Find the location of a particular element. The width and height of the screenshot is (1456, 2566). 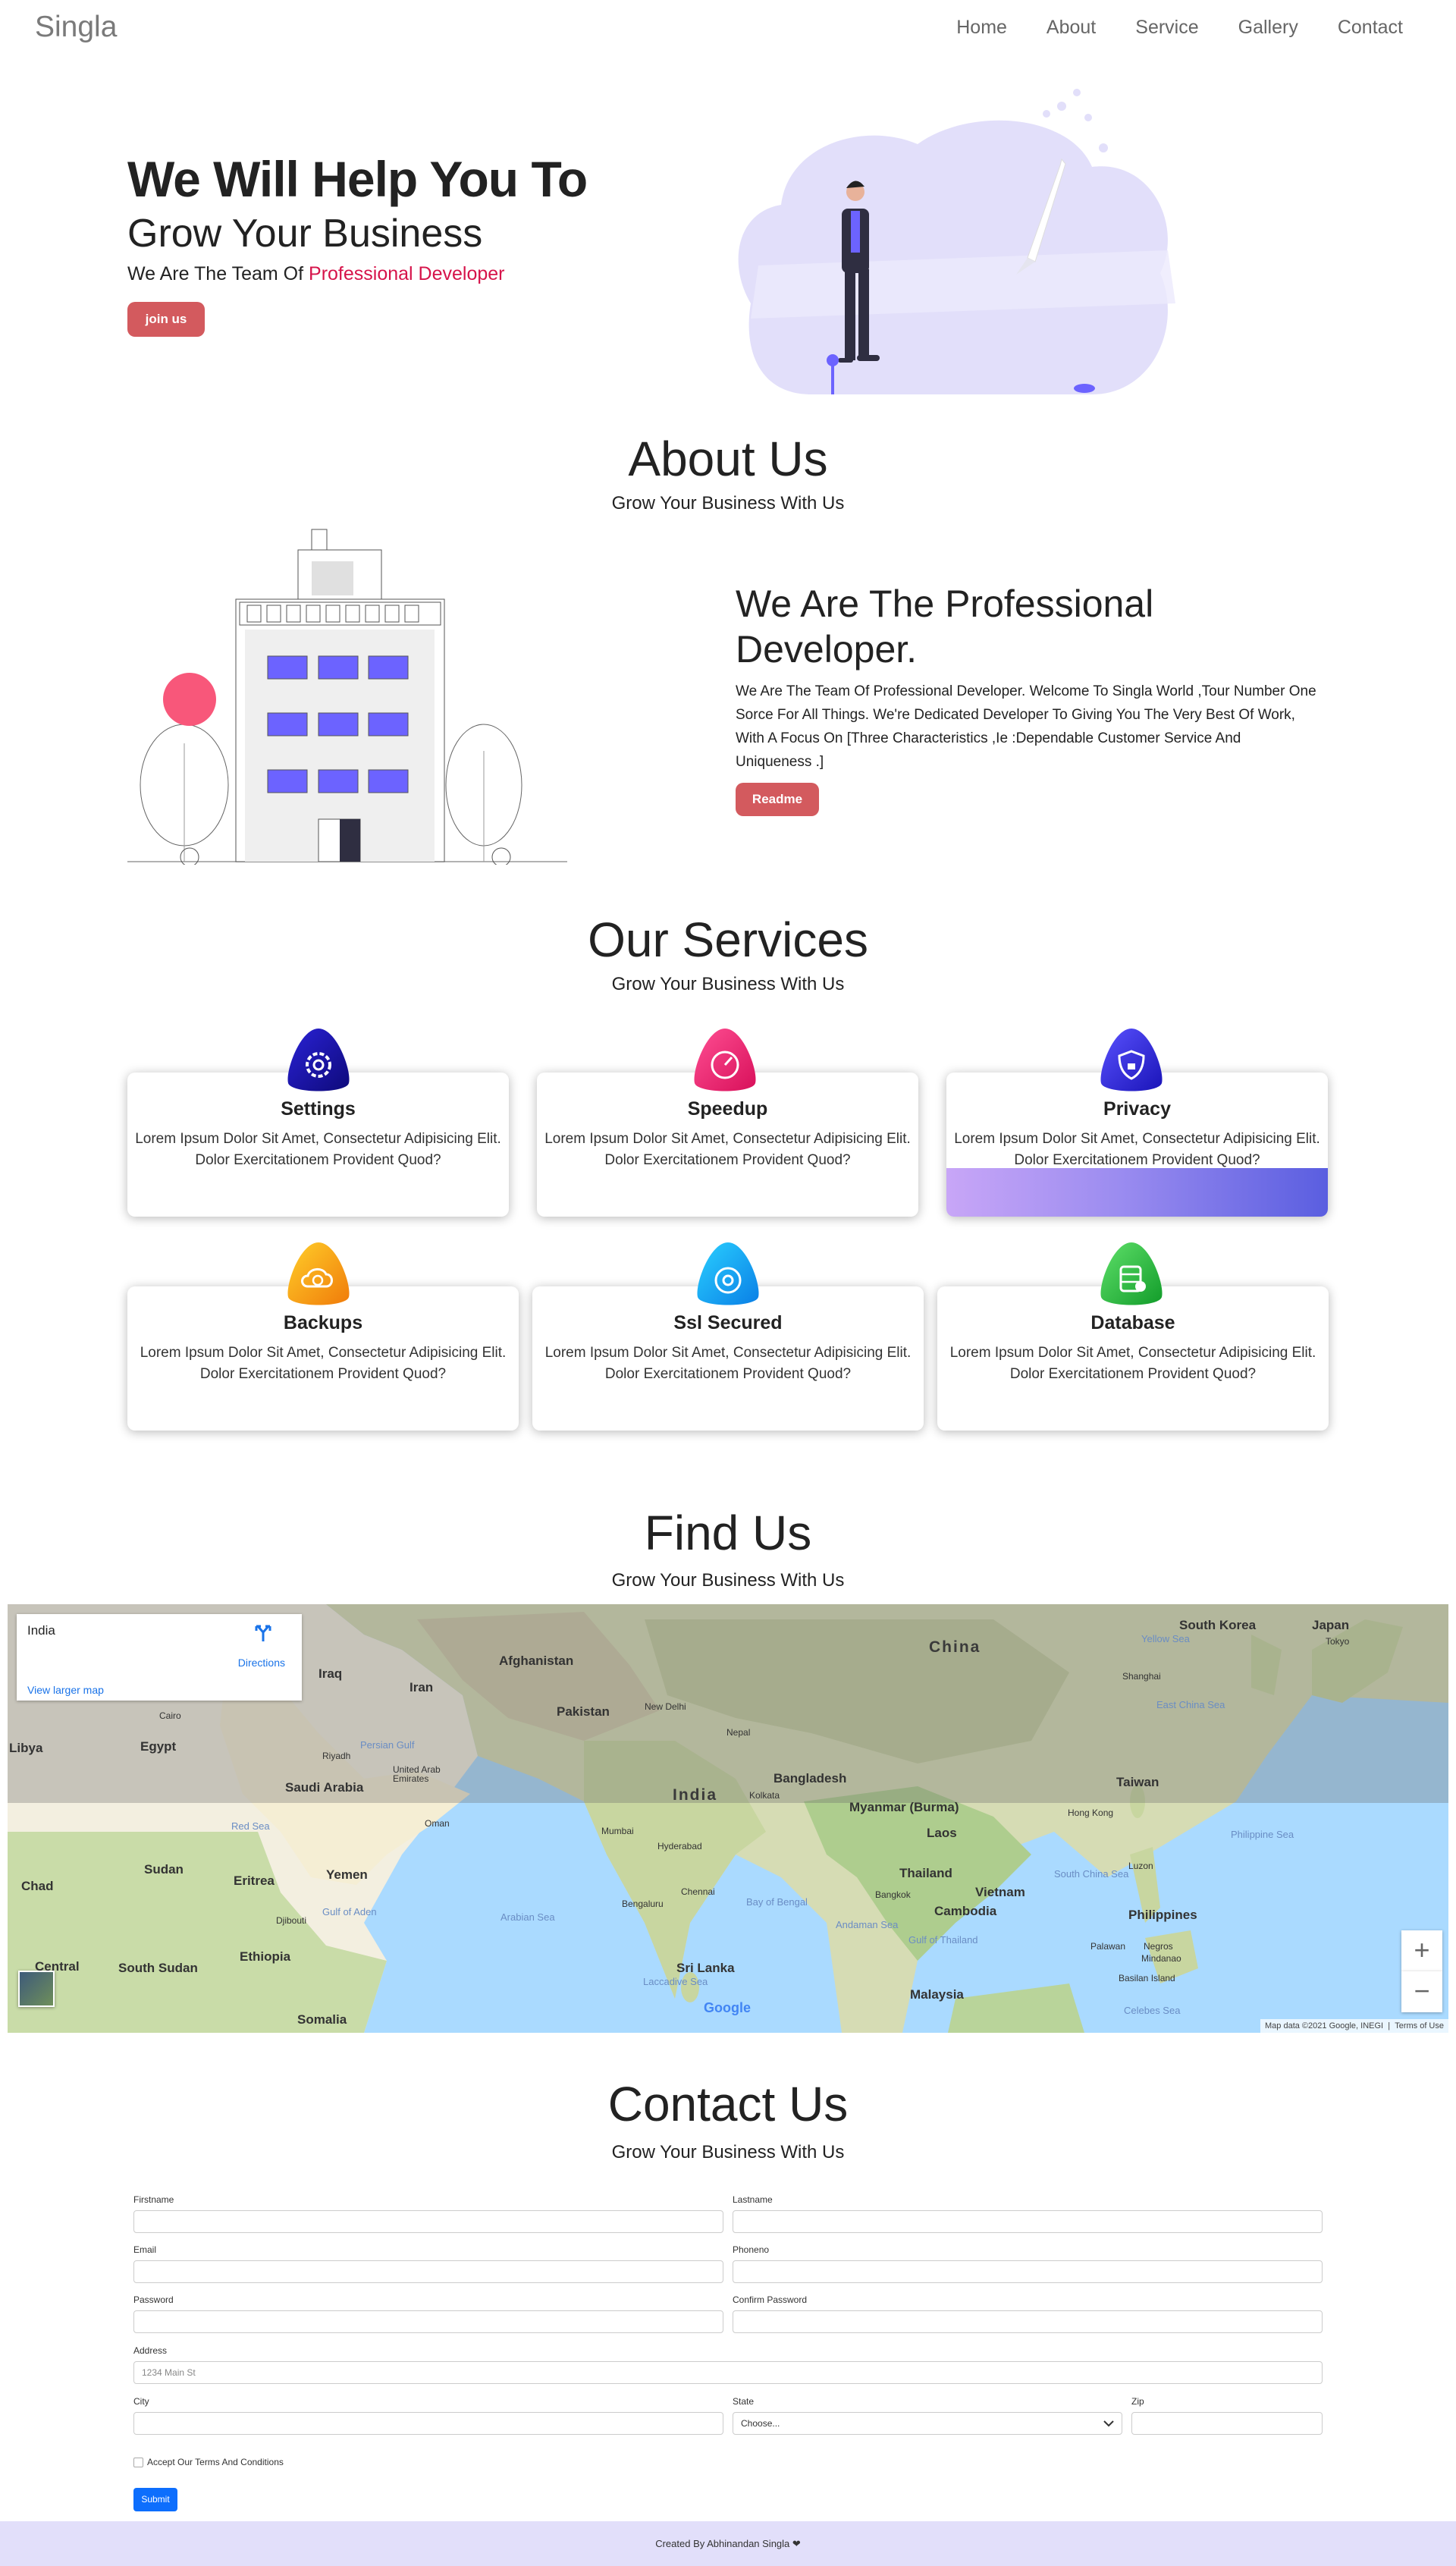

map-label: Andaman Sea is located at coordinates (867, 1924).